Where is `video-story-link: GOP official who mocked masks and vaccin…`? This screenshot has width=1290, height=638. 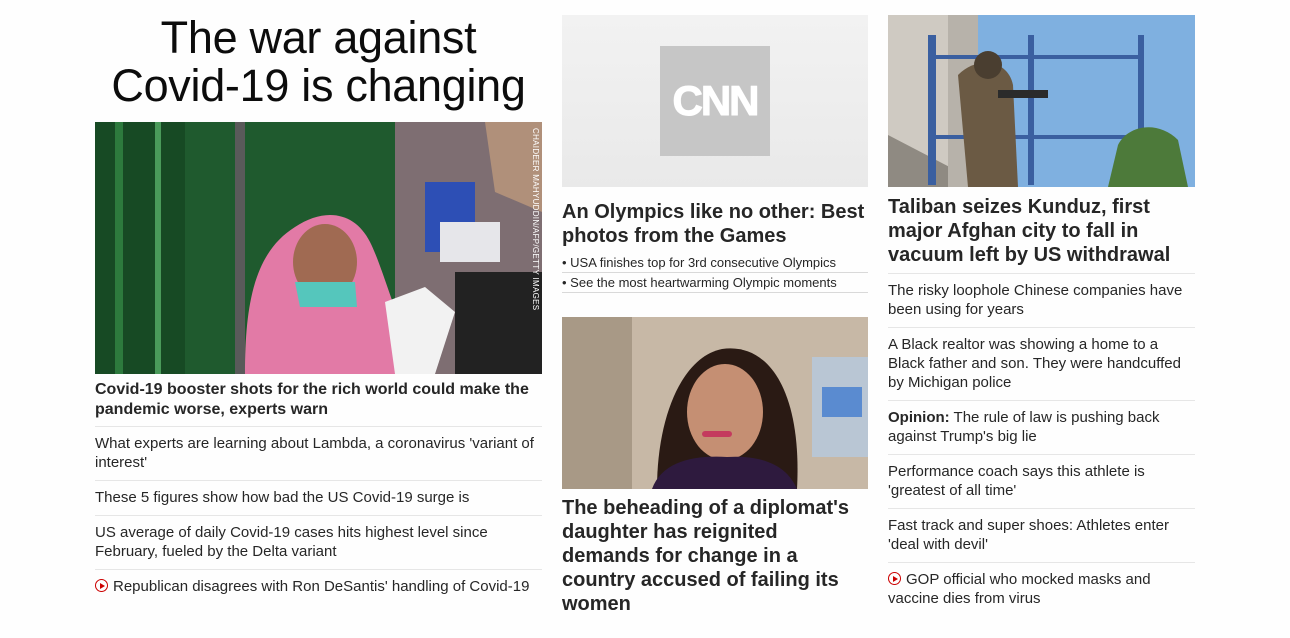 video-story-link: GOP official who mocked masks and vaccin… is located at coordinates (1019, 589).